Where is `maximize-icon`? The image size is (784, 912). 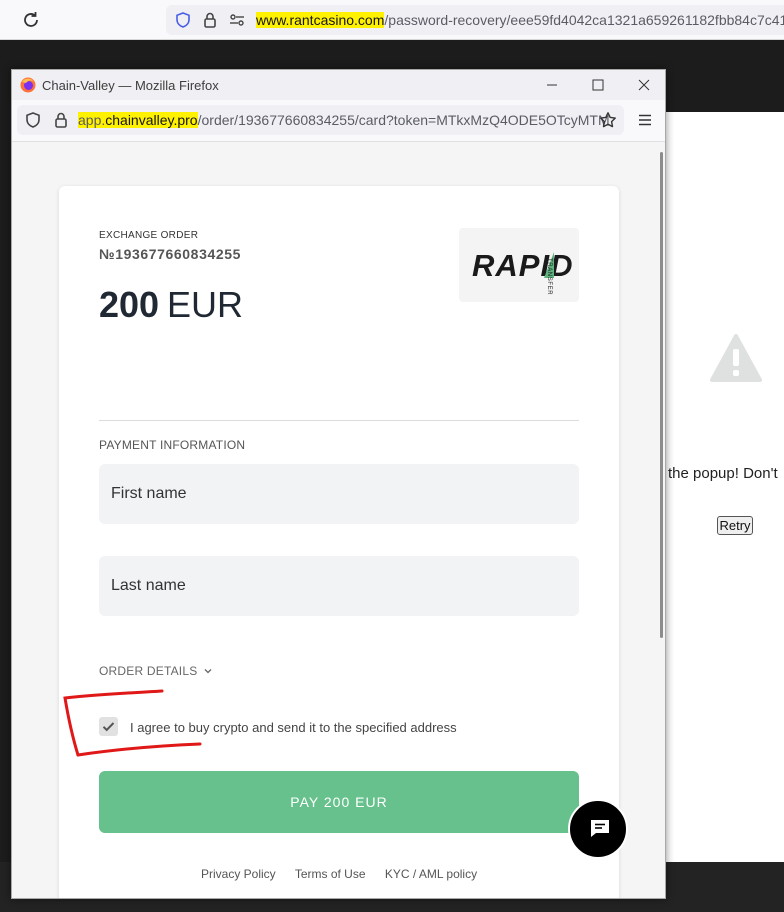 maximize-icon is located at coordinates (598, 85).